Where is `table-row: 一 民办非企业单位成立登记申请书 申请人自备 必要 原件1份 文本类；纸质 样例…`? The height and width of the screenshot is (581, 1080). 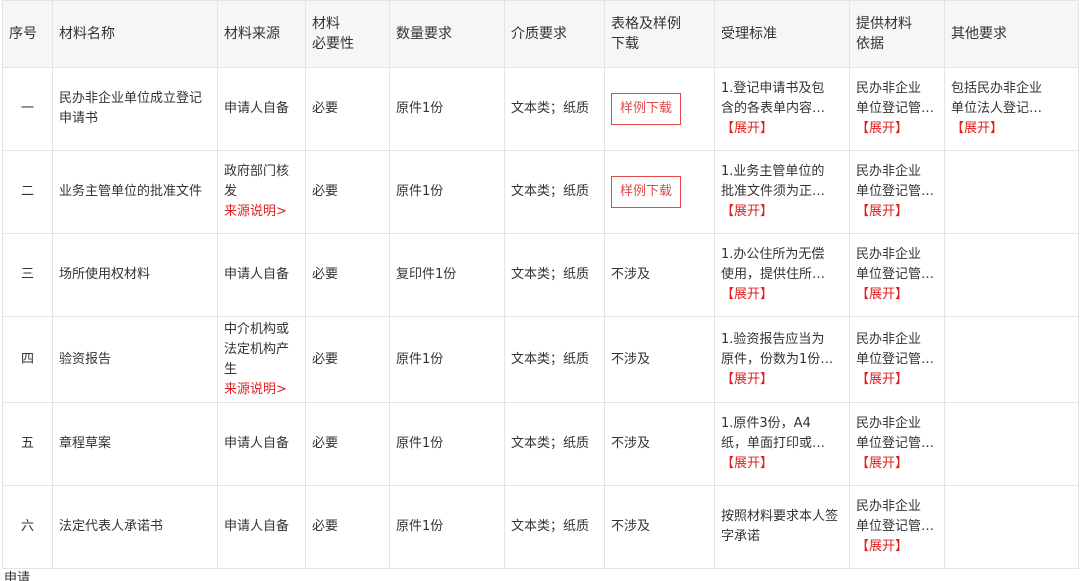 table-row: 一 民办非企业单位成立登记申请书 申请人自备 必要 原件1份 文本类；纸质 样例… is located at coordinates (540, 109).